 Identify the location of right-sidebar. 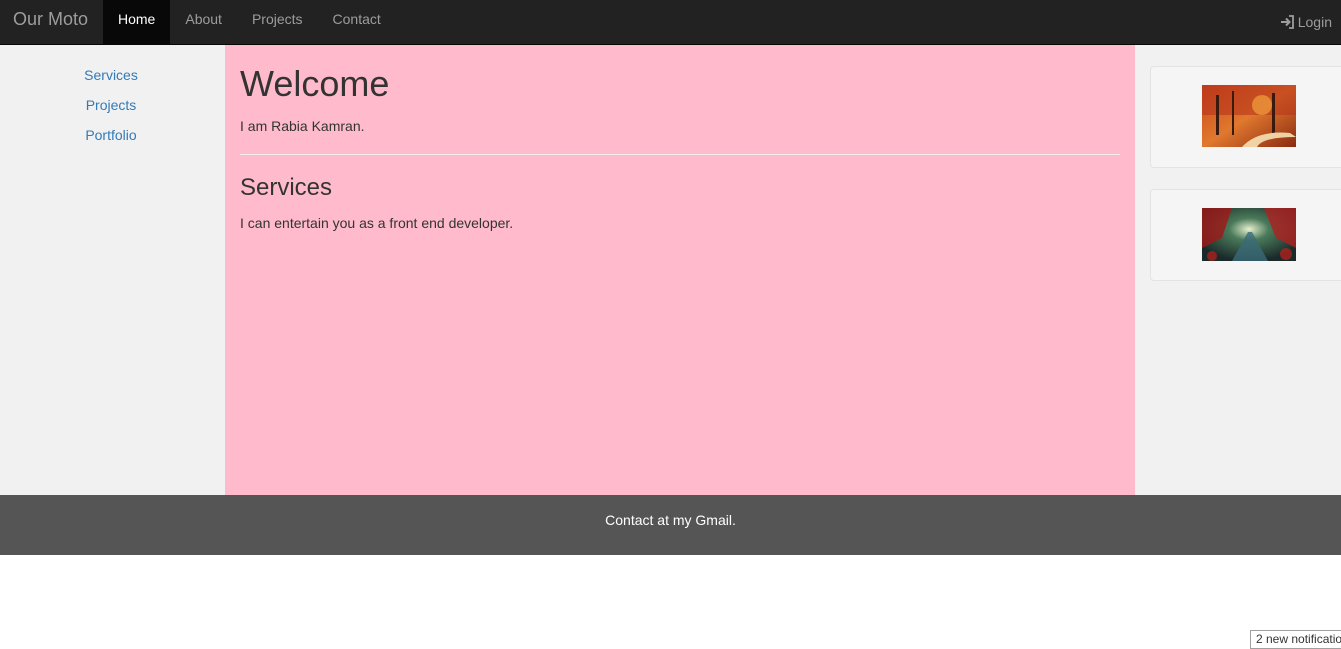
(1238, 270).